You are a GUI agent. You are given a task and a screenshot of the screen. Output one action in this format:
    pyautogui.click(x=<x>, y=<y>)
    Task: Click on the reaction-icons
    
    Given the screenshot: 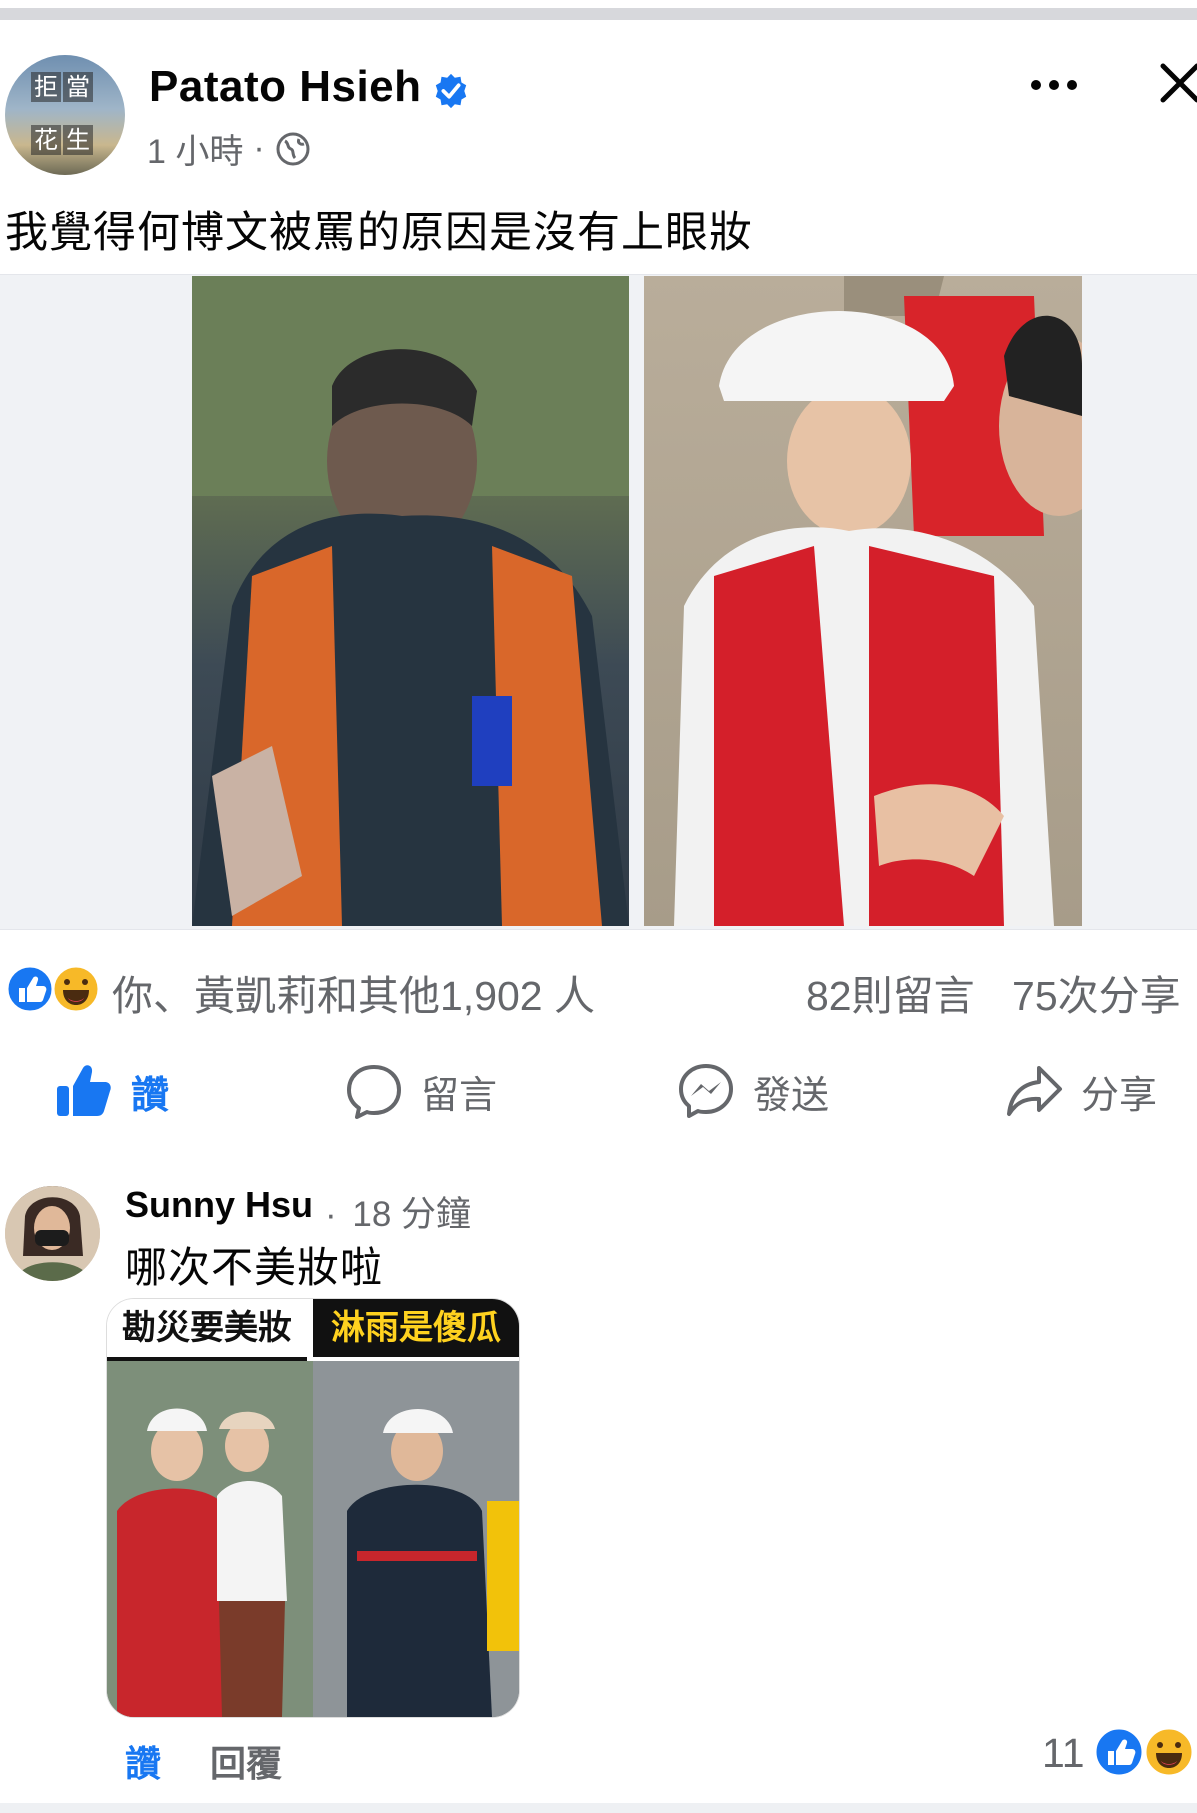 What is the action you would take?
    pyautogui.click(x=54, y=989)
    